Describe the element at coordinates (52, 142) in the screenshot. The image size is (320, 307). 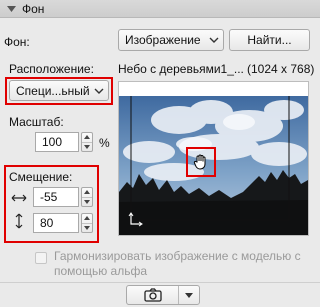
I see `scale-value: 100` at that location.